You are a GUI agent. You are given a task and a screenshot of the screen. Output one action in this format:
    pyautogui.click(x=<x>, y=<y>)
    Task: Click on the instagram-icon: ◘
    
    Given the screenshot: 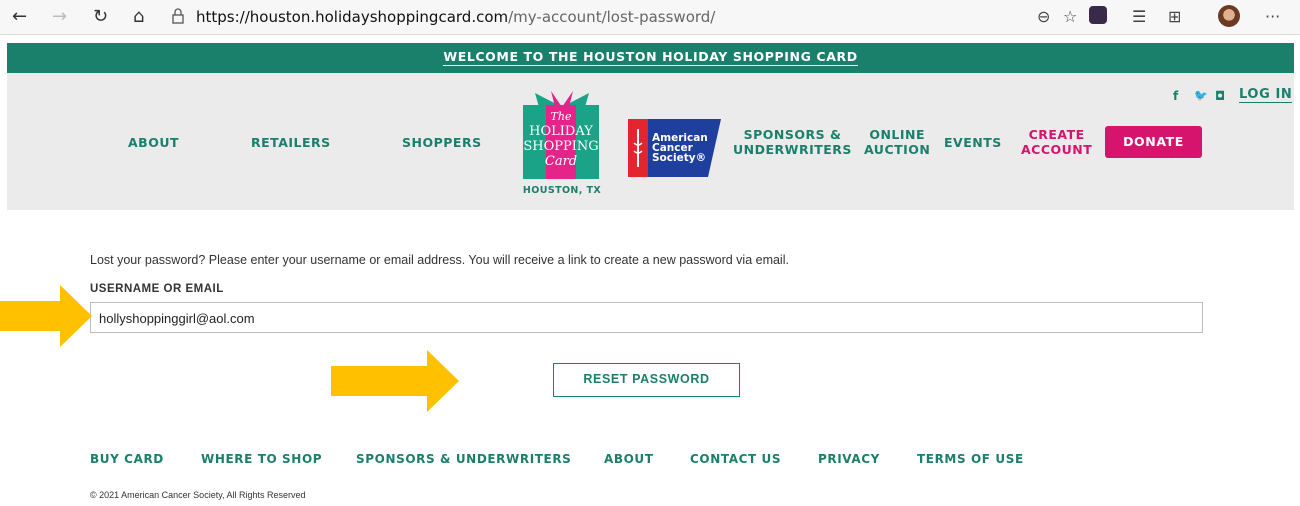 What is the action you would take?
    pyautogui.click(x=1220, y=96)
    